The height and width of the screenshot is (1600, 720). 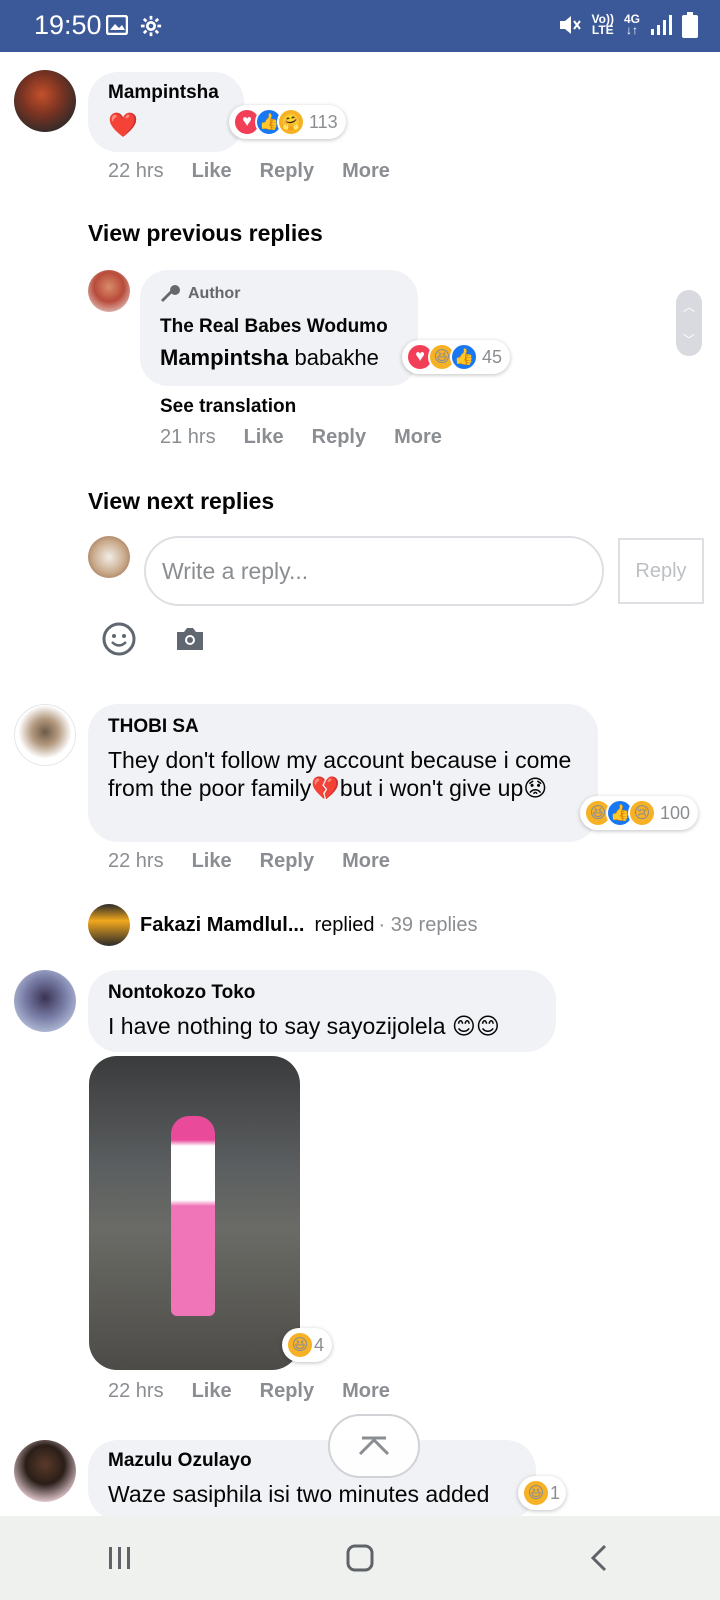 I want to click on reaction-count: 4, so click(x=319, y=1344).